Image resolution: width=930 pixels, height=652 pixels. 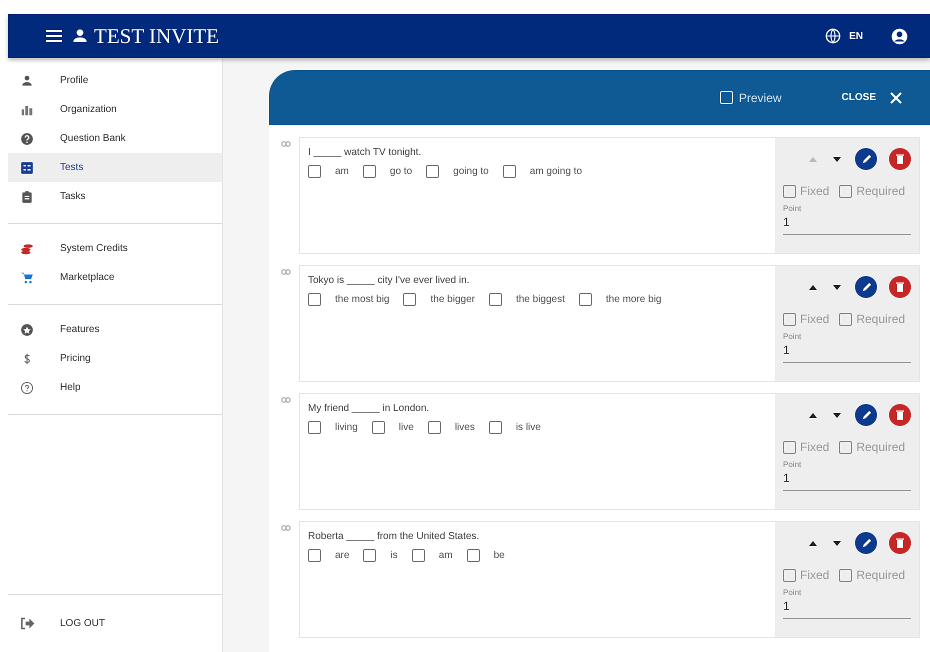 What do you see at coordinates (115, 387) in the screenshot?
I see `sidebar-item: Help` at bounding box center [115, 387].